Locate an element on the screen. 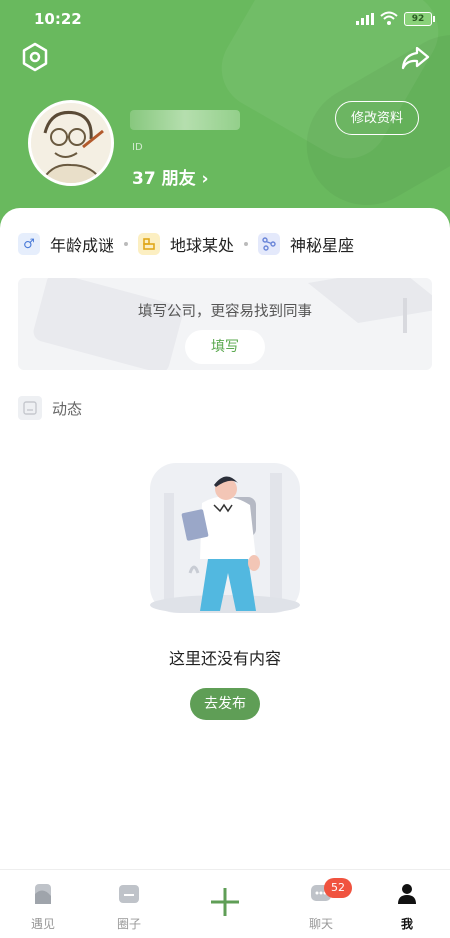  profile-tags: ♂ 年龄成谜 地球某处 神秘星座 is located at coordinates (186, 244).